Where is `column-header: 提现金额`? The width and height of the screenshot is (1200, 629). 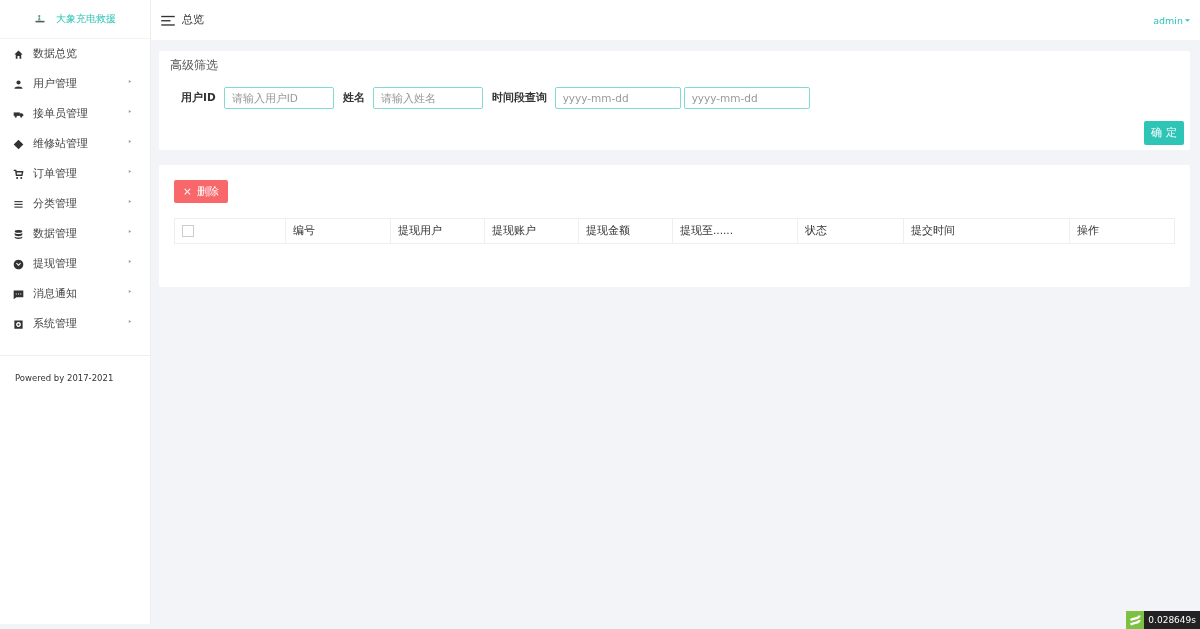
column-header: 提现金额 is located at coordinates (626, 231).